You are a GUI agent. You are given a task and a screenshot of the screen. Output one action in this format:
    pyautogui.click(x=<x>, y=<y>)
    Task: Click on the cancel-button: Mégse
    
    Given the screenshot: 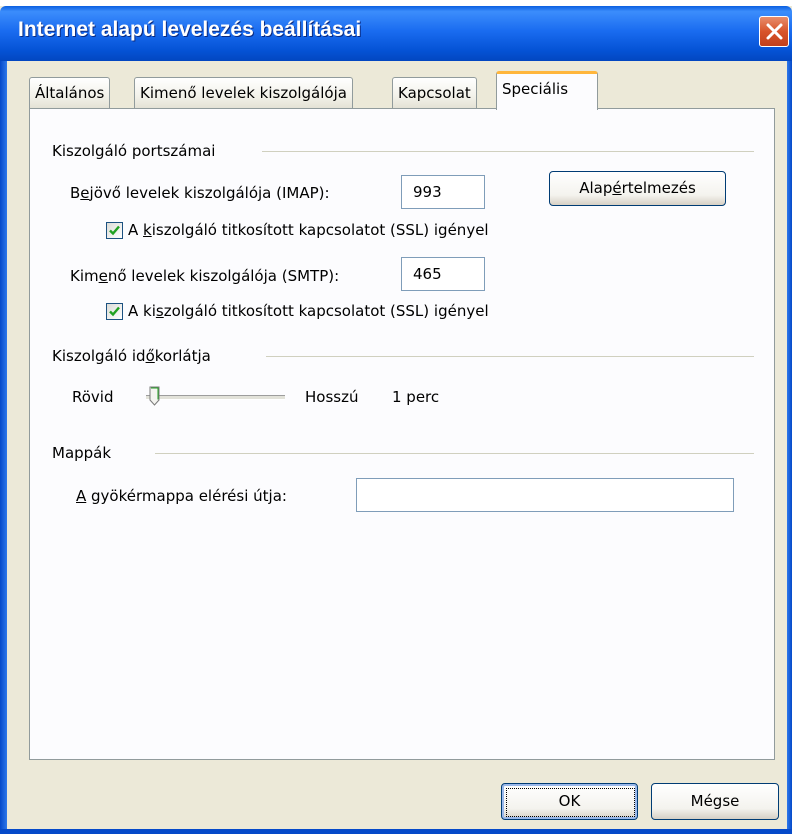 What is the action you would take?
    pyautogui.click(x=715, y=801)
    